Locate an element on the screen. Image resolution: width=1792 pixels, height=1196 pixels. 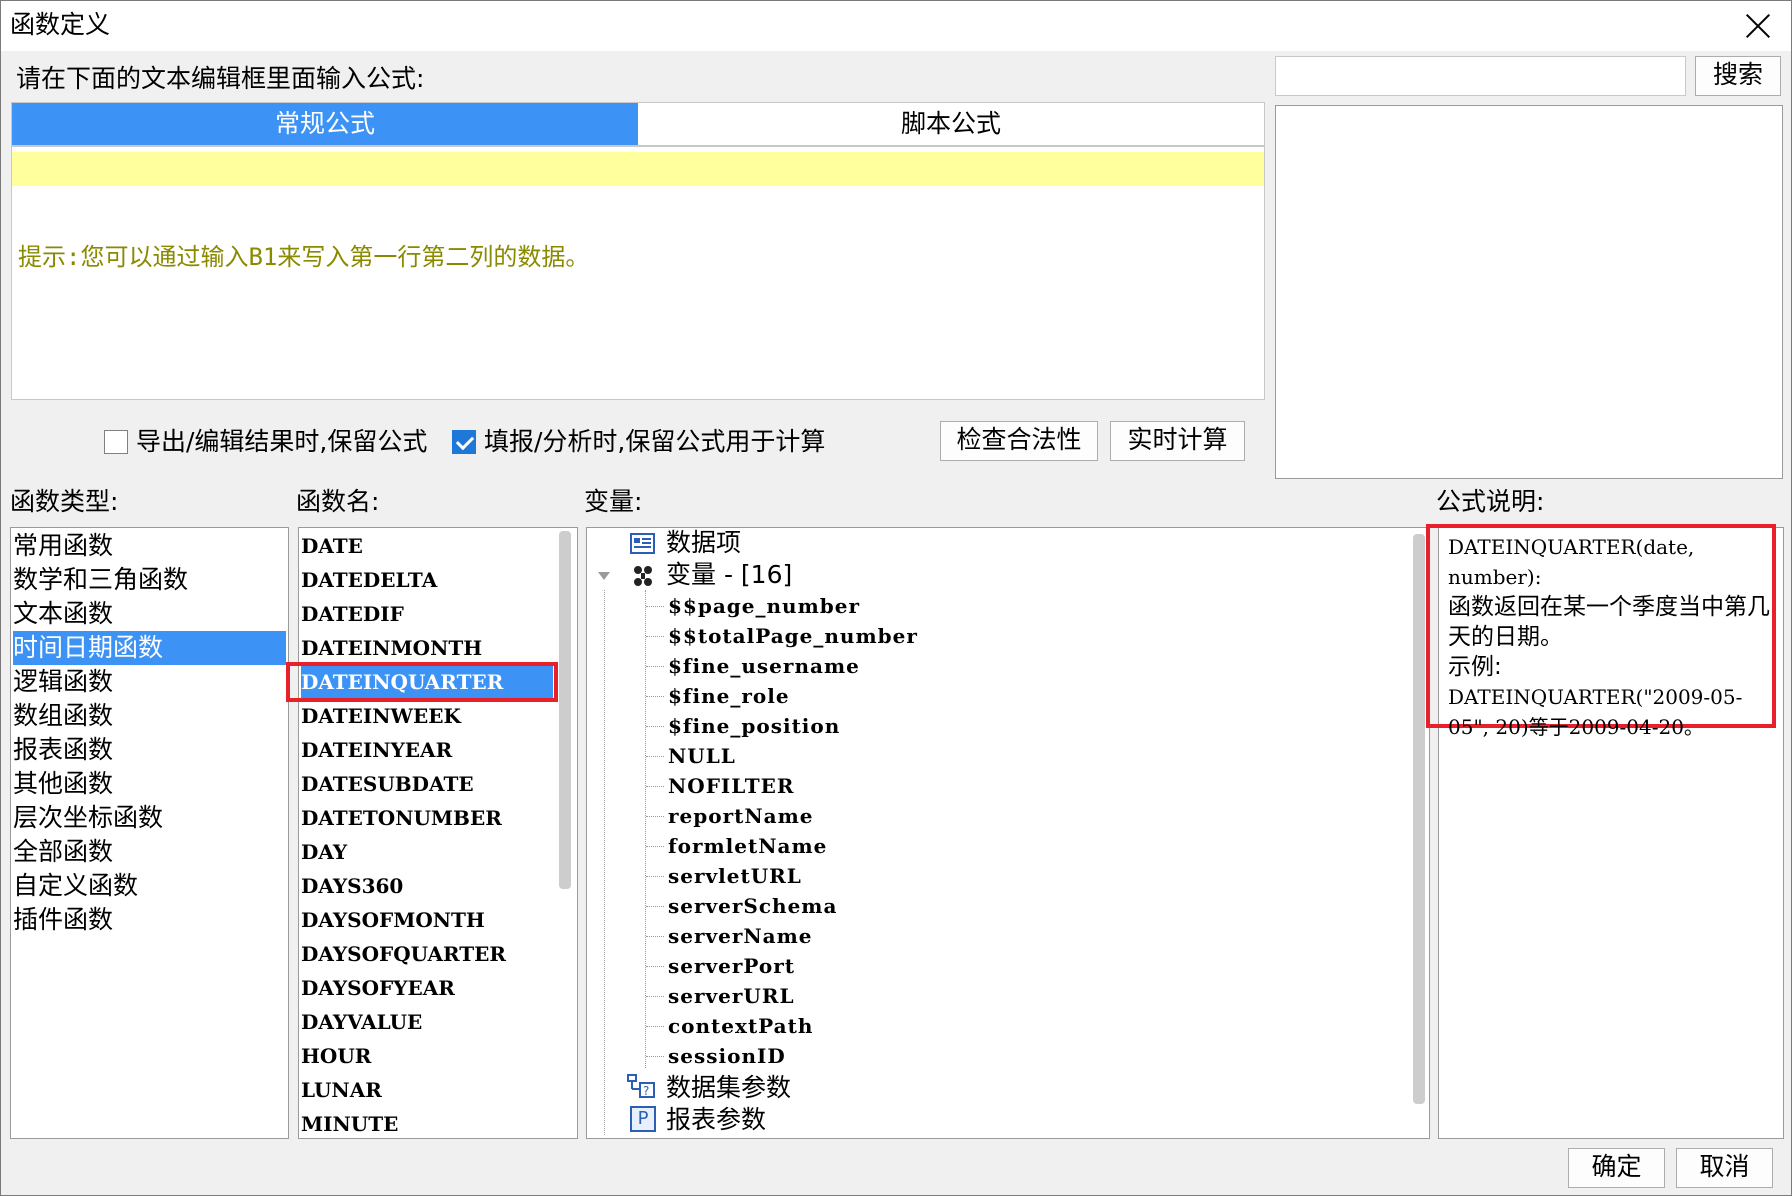
variables-node-icon is located at coordinates (643, 576).